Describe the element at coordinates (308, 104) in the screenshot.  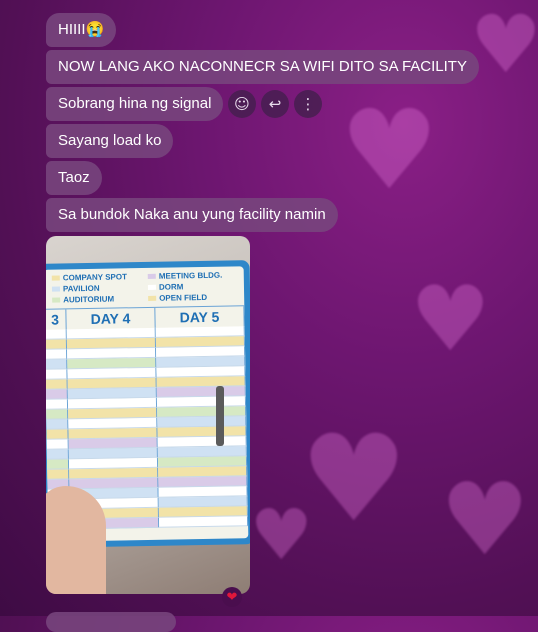
I see `more-icon: ⋮` at that location.